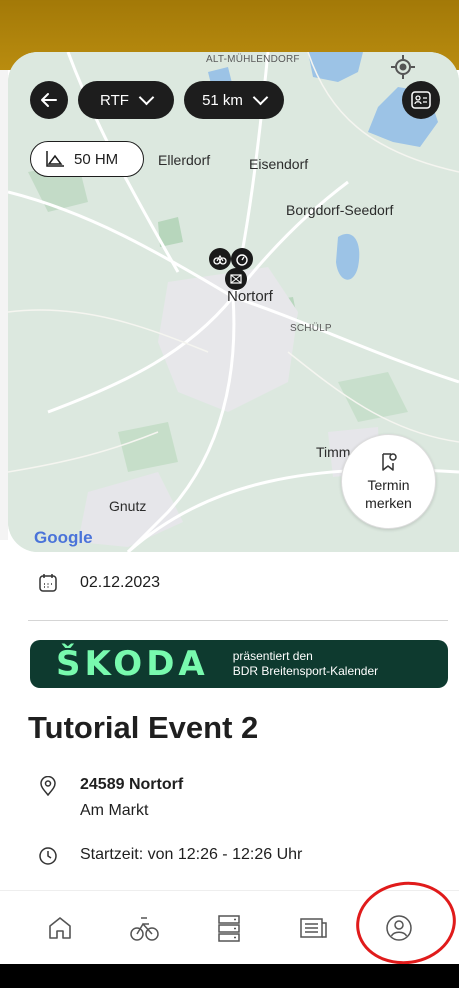  I want to click on nav-events, so click(145, 928).